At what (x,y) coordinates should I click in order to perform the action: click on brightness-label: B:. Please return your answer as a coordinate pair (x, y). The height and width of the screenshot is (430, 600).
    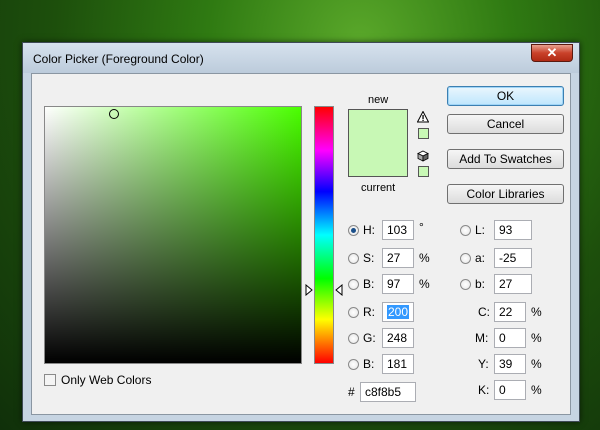
    Looking at the image, I should click on (369, 284).